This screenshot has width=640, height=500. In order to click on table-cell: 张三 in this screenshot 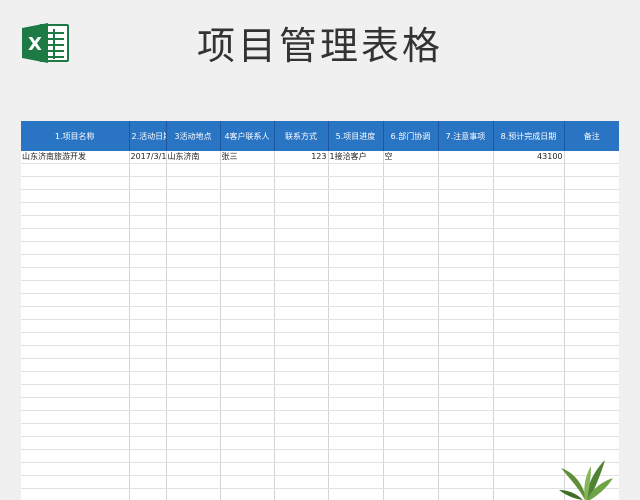, I will do `click(247, 157)`.